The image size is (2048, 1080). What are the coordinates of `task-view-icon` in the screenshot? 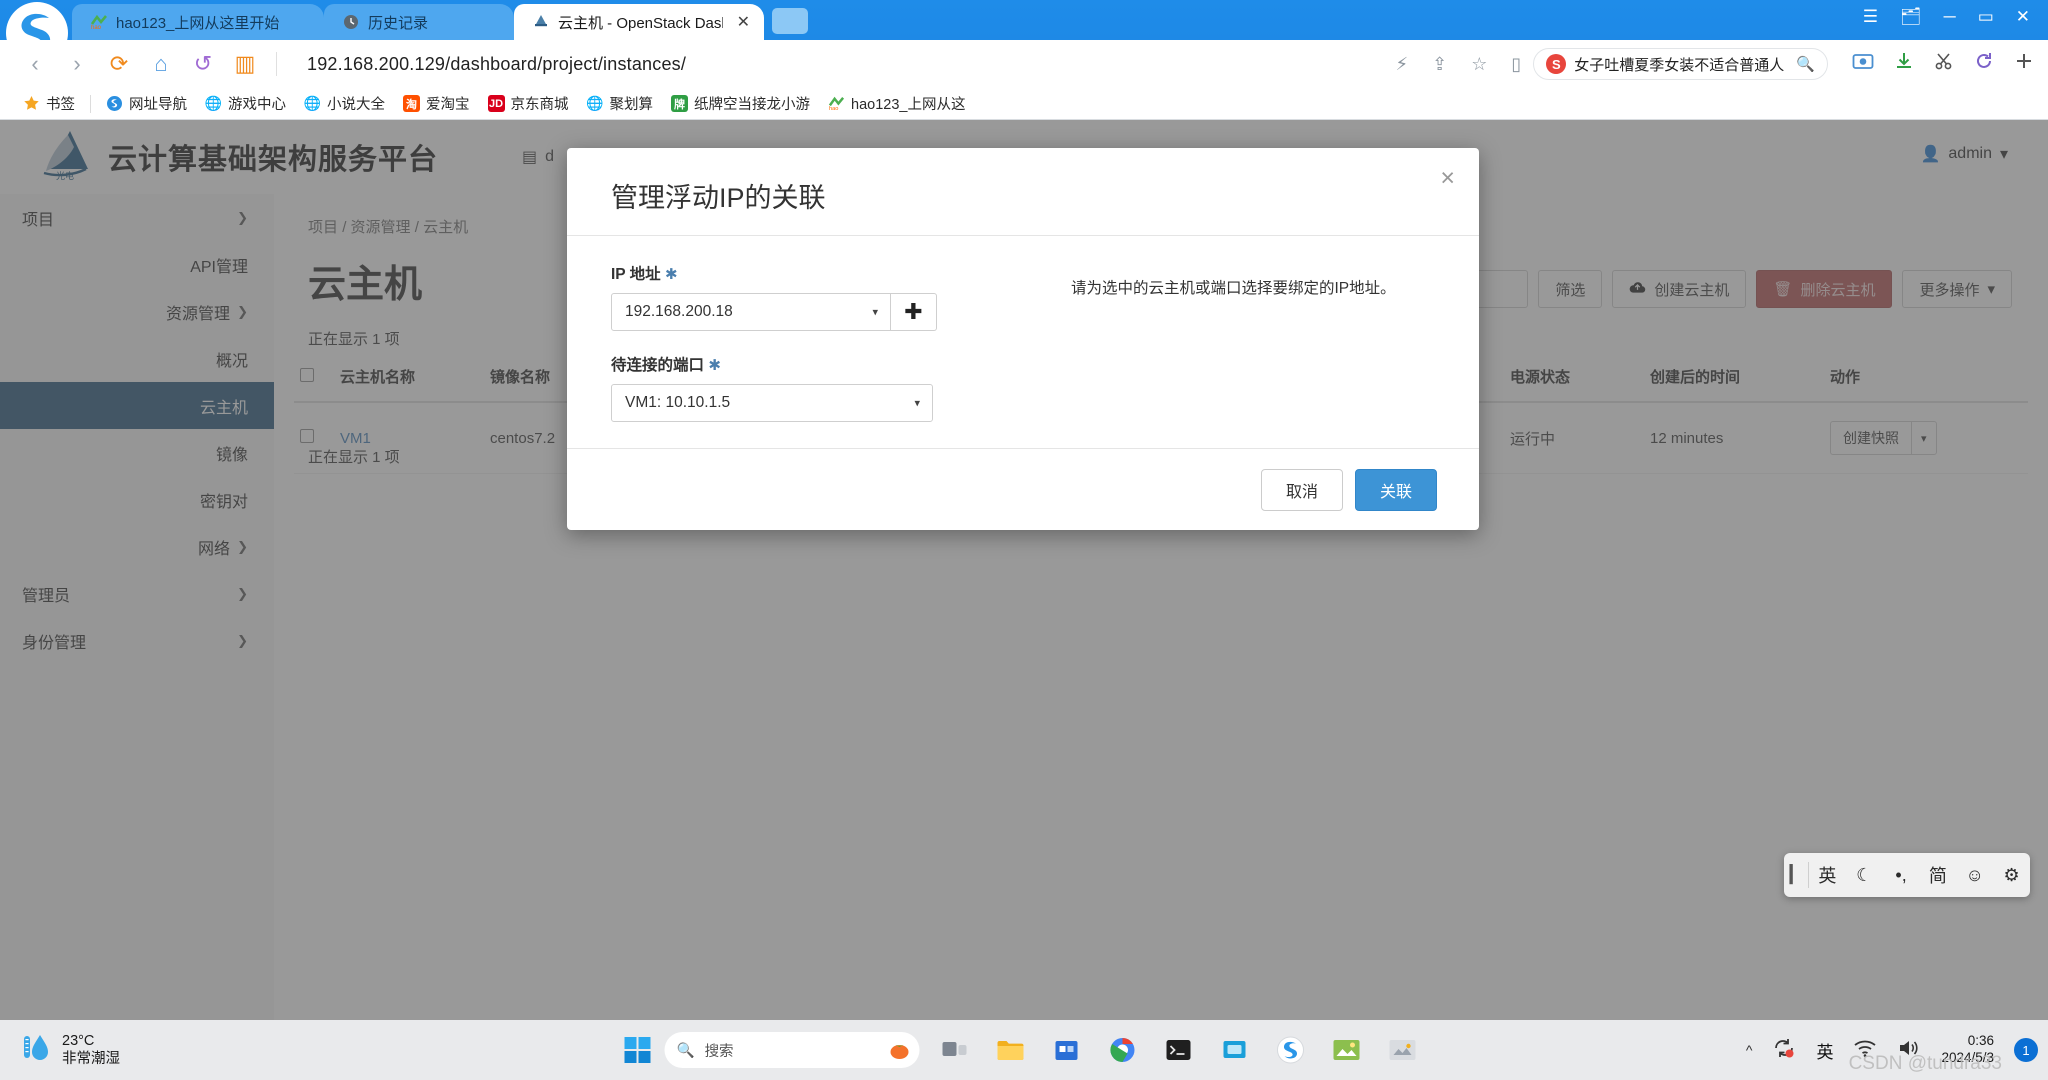 It's located at (955, 1050).